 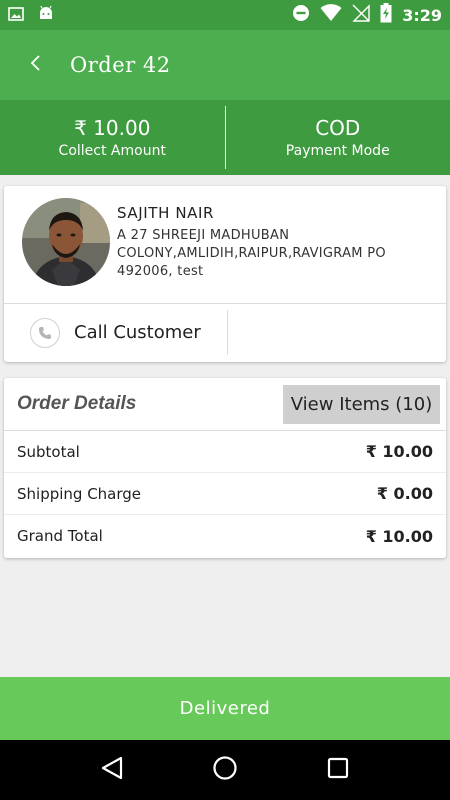 What do you see at coordinates (386, 15) in the screenshot?
I see `battery-charging-icon` at bounding box center [386, 15].